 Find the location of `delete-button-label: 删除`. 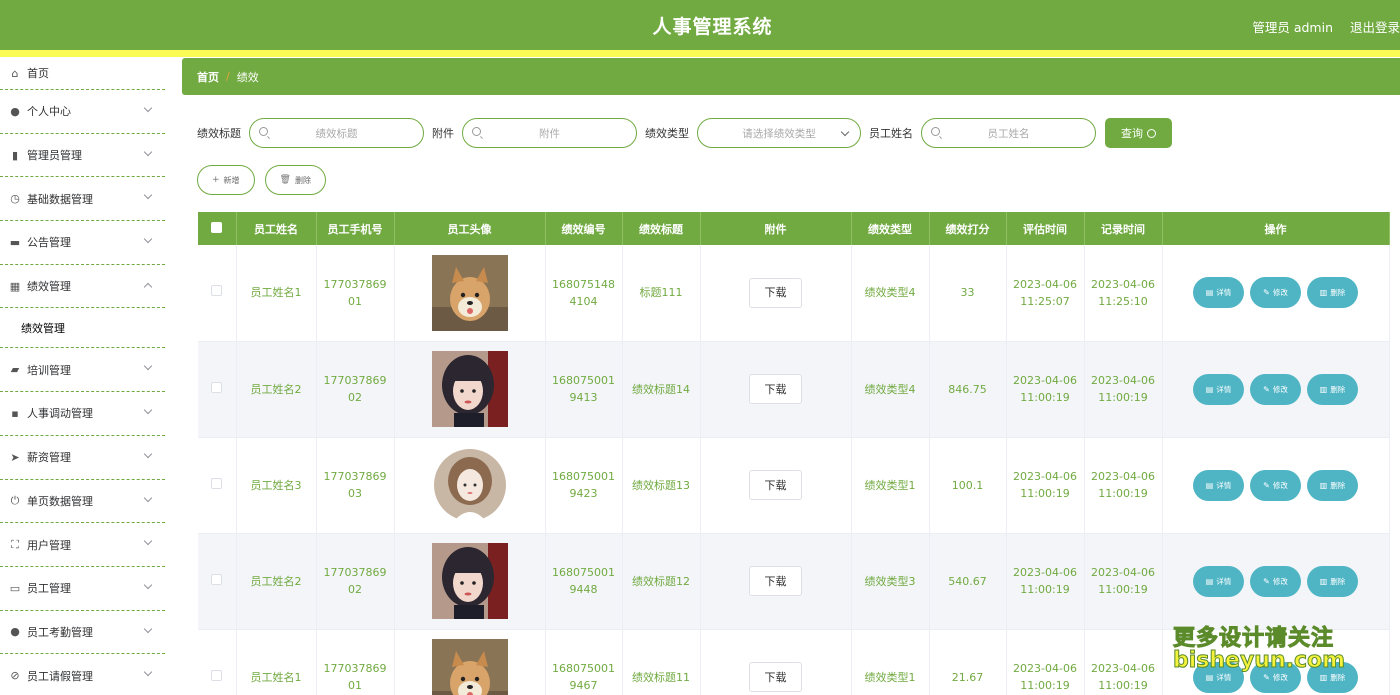

delete-button-label: 删除 is located at coordinates (302, 180).